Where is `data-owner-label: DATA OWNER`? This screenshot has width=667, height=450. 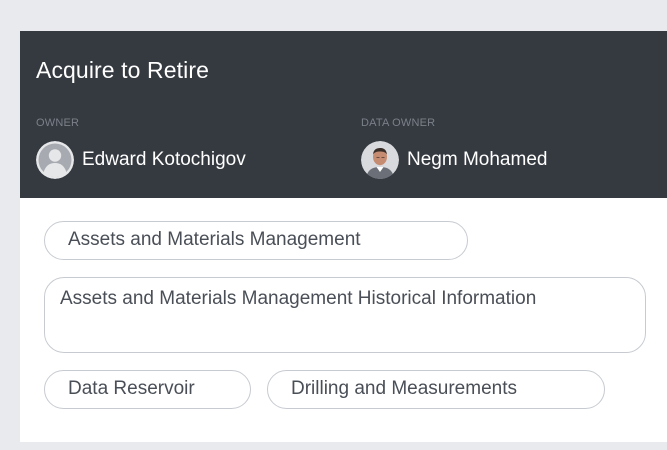 data-owner-label: DATA OWNER is located at coordinates (398, 123).